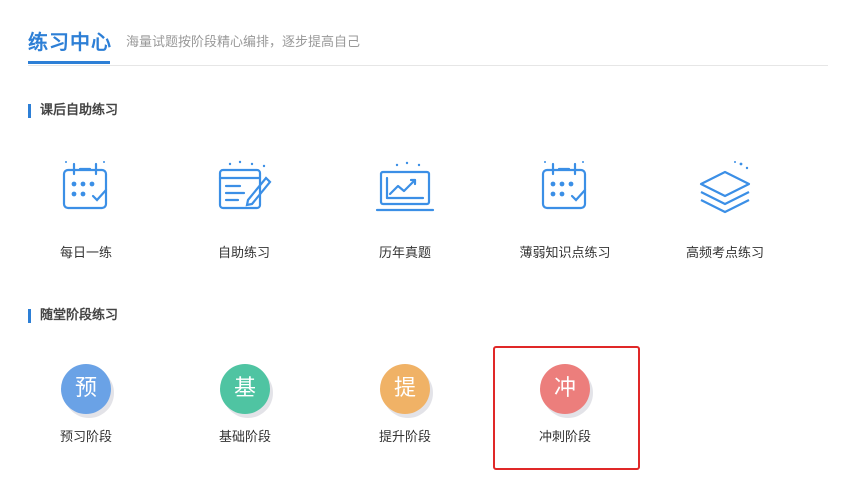 The width and height of the screenshot is (854, 486). What do you see at coordinates (245, 185) in the screenshot?
I see `notepad-pen-icon` at bounding box center [245, 185].